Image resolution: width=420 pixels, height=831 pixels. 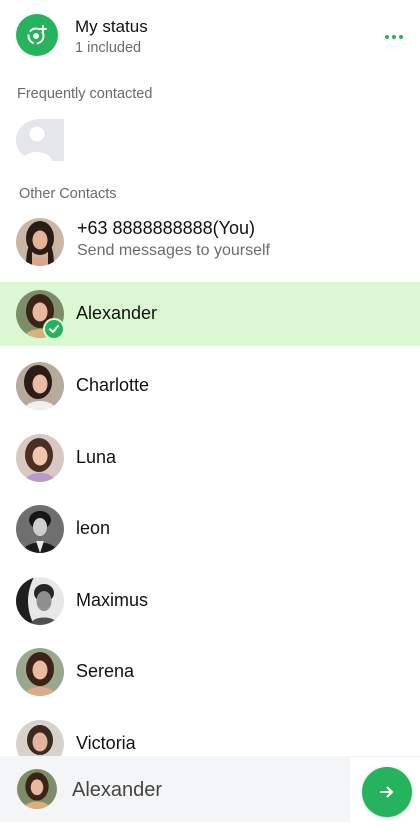 I want to click on contact-name: Victoria, so click(x=106, y=743).